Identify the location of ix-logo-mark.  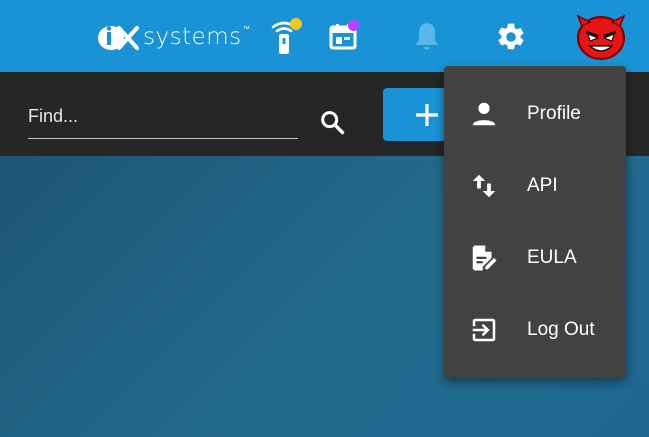
(119, 37).